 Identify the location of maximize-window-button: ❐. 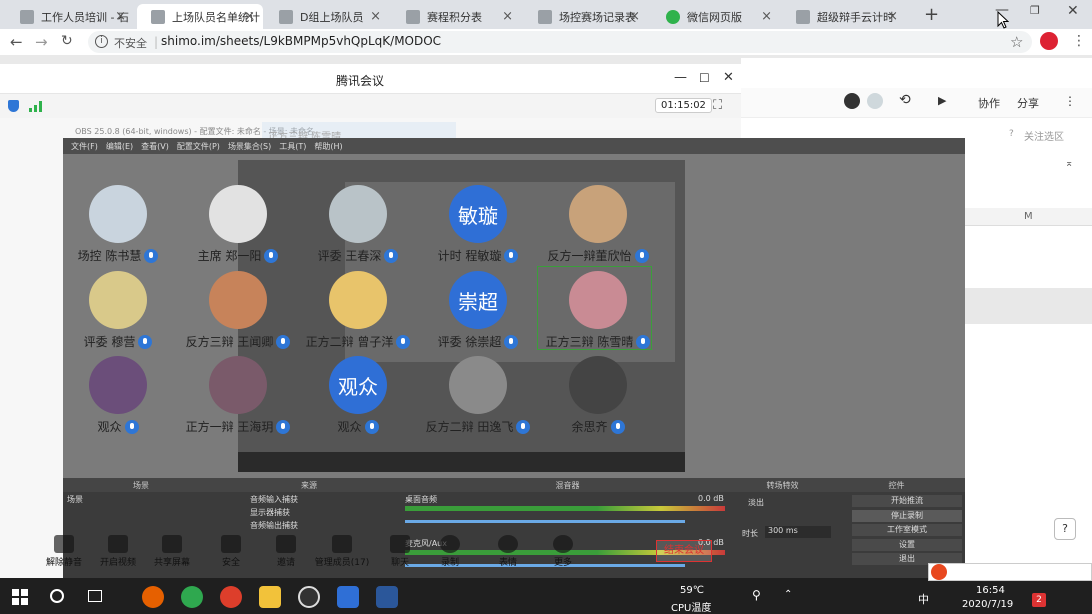
(1035, 10).